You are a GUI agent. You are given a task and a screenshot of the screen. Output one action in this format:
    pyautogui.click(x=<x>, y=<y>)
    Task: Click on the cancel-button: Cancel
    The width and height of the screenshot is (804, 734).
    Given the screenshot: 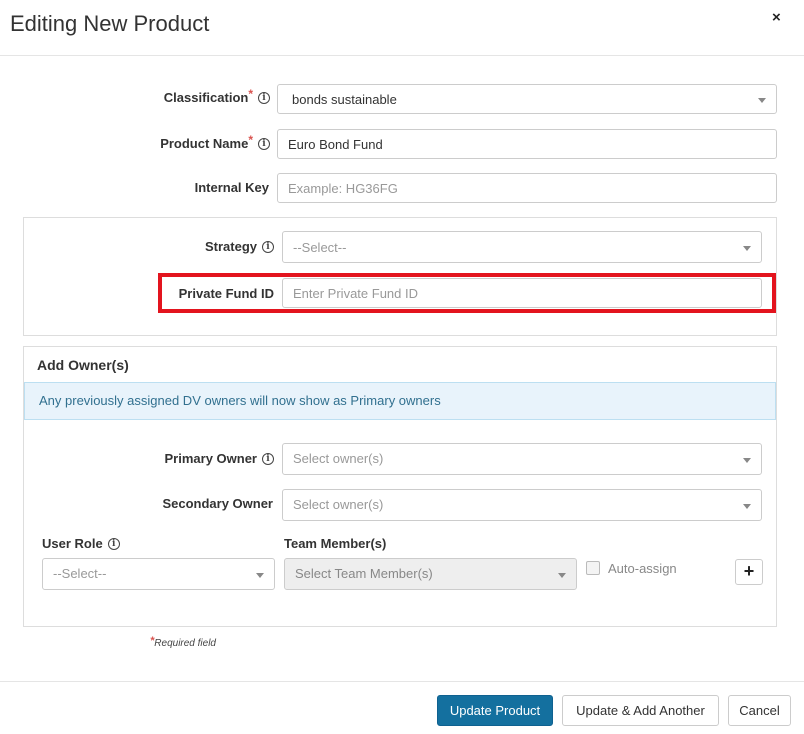 What is the action you would take?
    pyautogui.click(x=759, y=710)
    